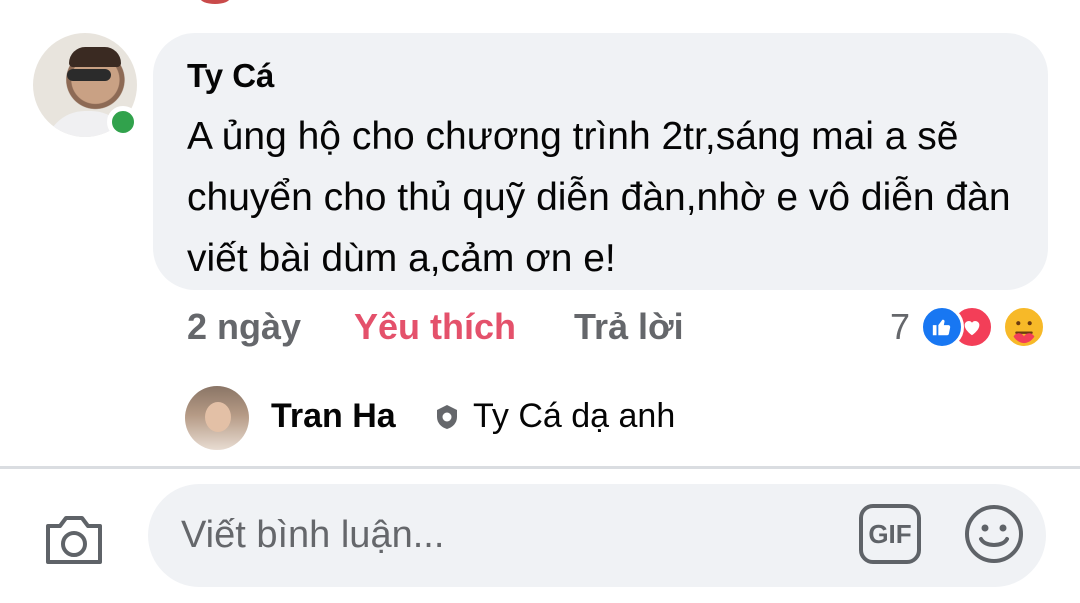 This screenshot has width=1080, height=603. What do you see at coordinates (447, 417) in the screenshot?
I see `shield-badge-icon` at bounding box center [447, 417].